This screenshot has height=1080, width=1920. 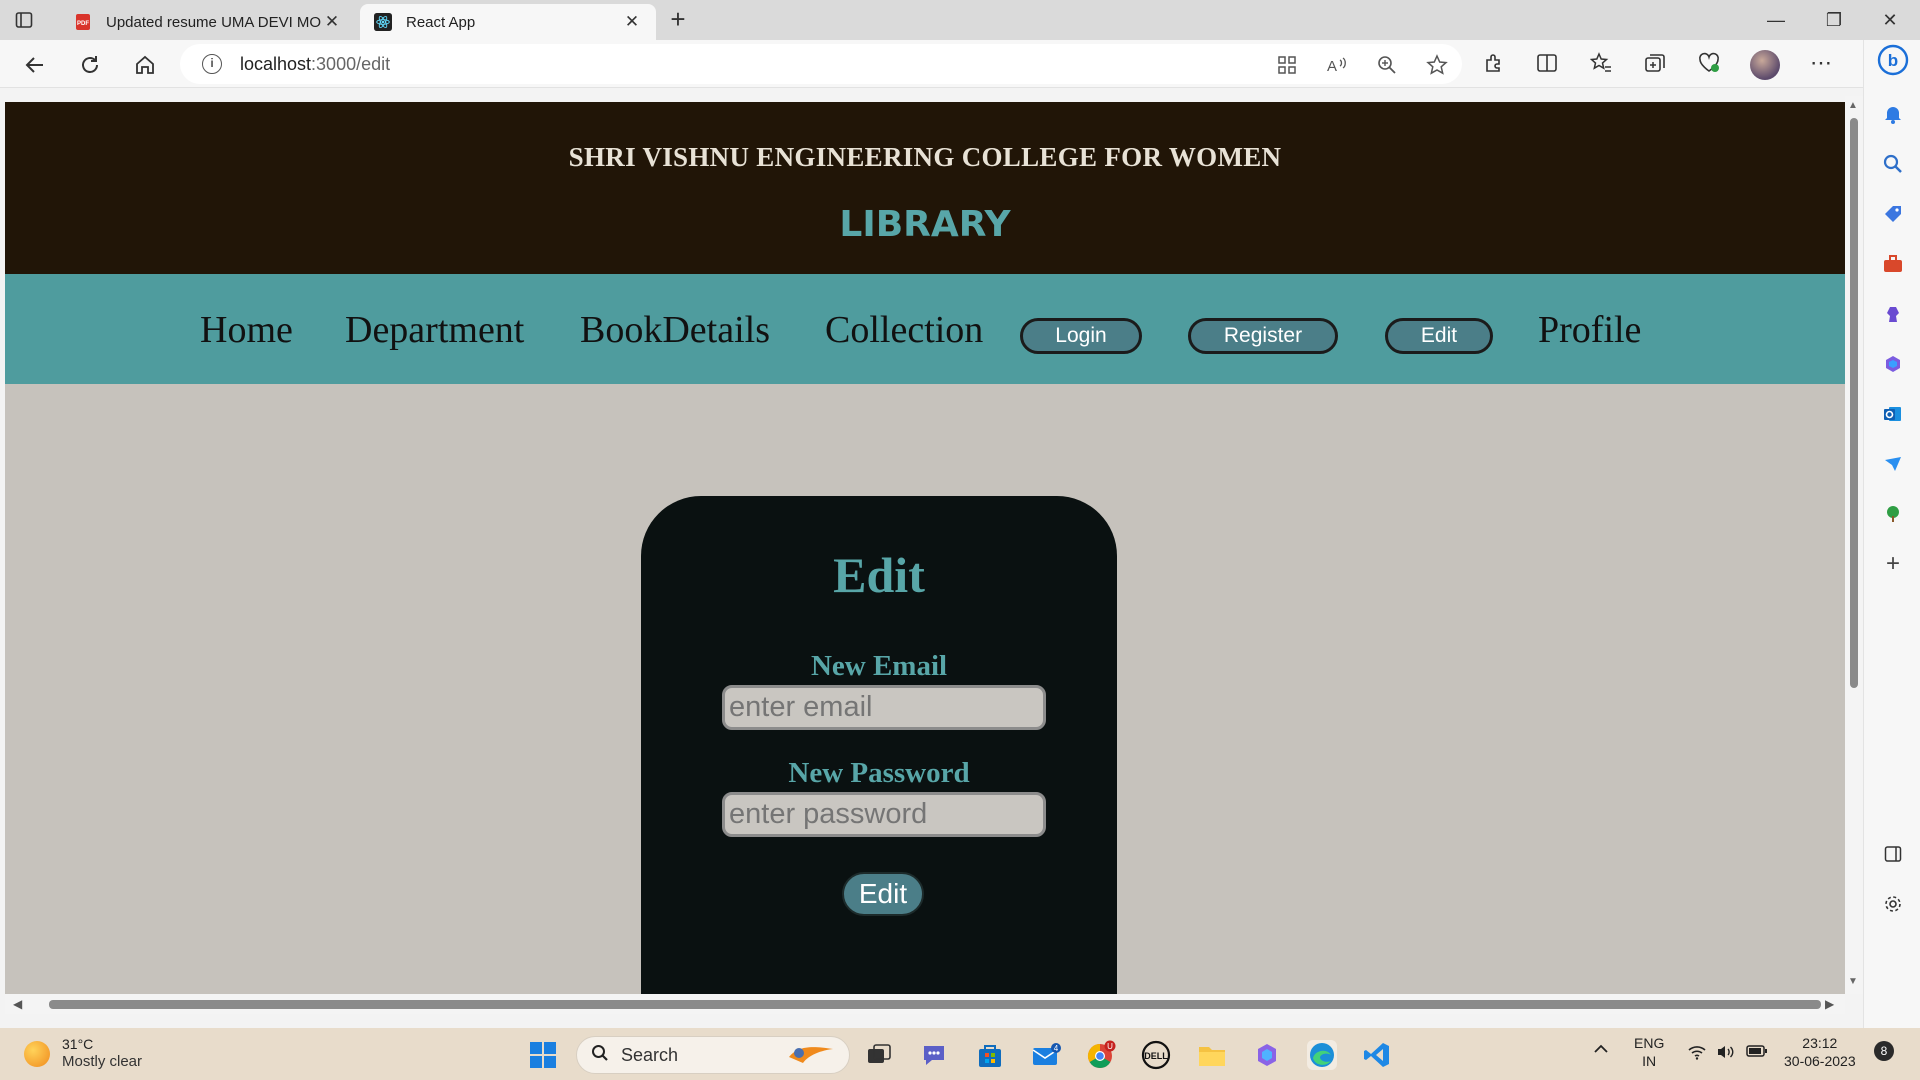 What do you see at coordinates (212, 64) in the screenshot?
I see `site-info-icon: i` at bounding box center [212, 64].